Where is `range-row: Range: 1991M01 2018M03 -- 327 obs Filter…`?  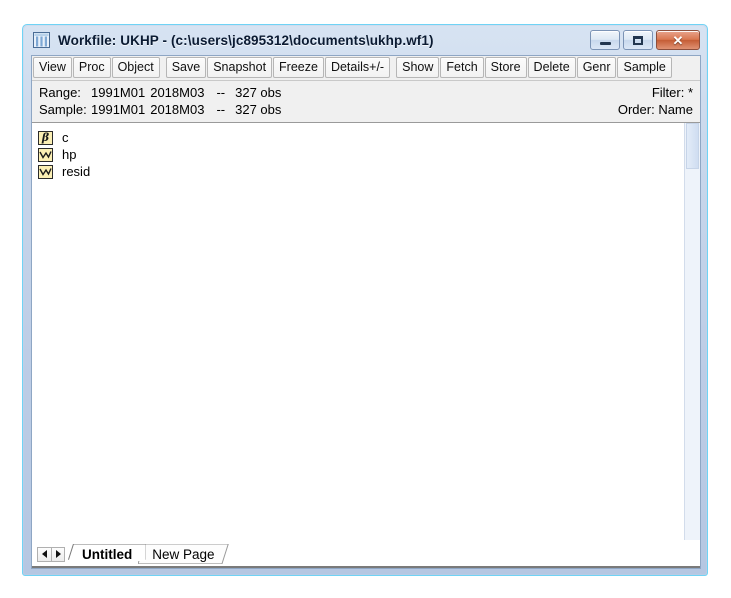 range-row: Range: 1991M01 2018M03 -- 327 obs Filter… is located at coordinates (366, 92).